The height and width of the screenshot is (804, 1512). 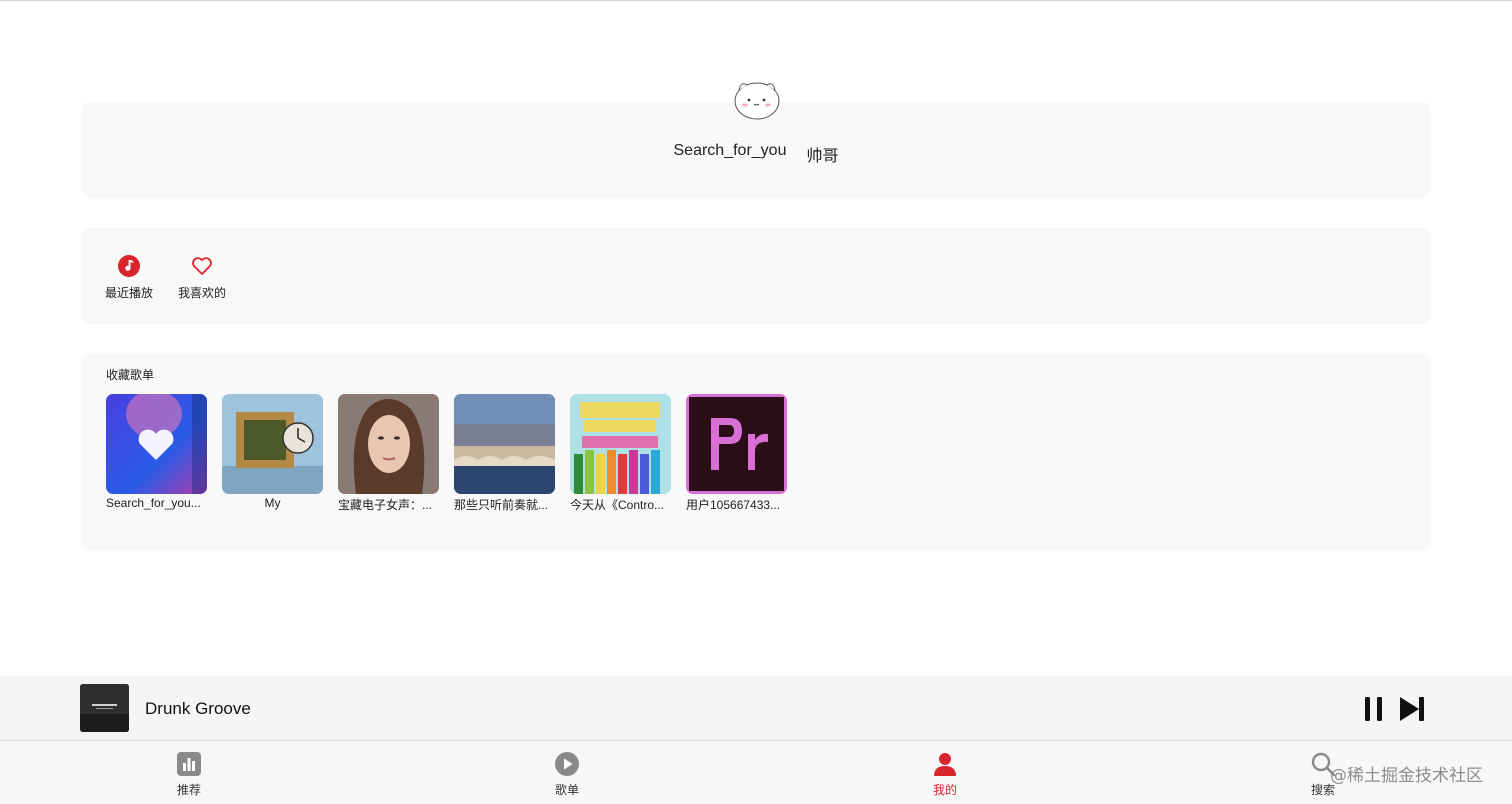 I want to click on profile-names: Search_for_you 帅哥, so click(x=756, y=153).